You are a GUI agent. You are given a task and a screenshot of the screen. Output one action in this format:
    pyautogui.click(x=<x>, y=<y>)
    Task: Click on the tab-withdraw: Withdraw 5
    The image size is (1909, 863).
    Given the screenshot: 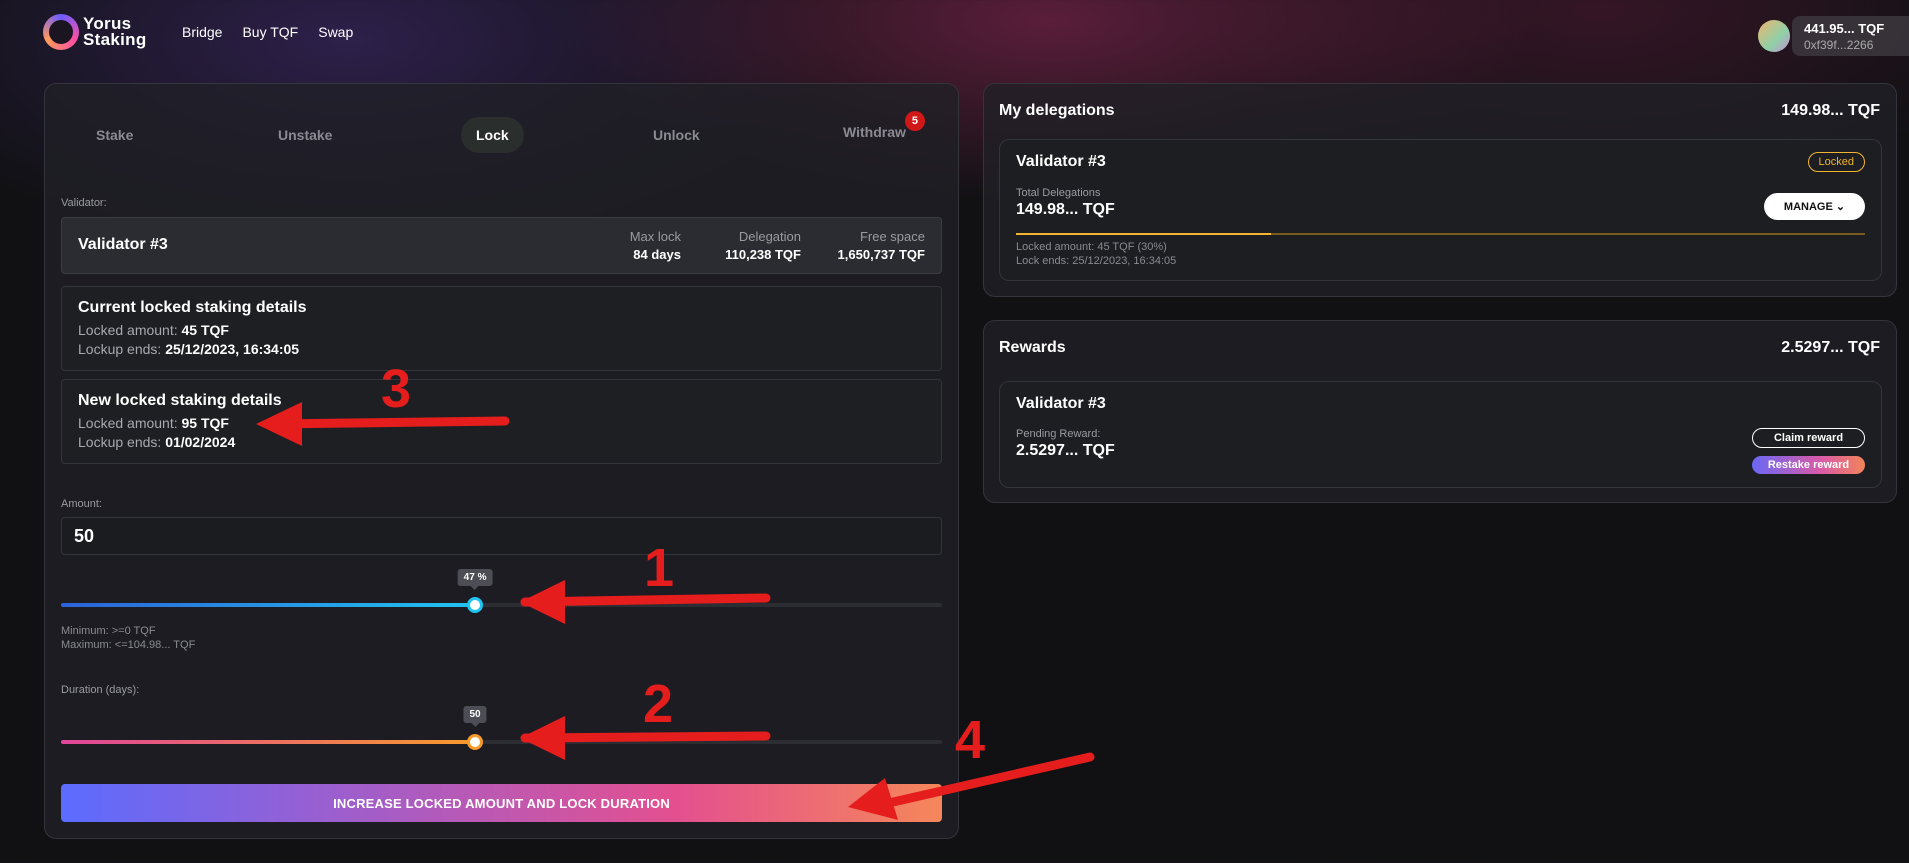 What is the action you would take?
    pyautogui.click(x=876, y=130)
    